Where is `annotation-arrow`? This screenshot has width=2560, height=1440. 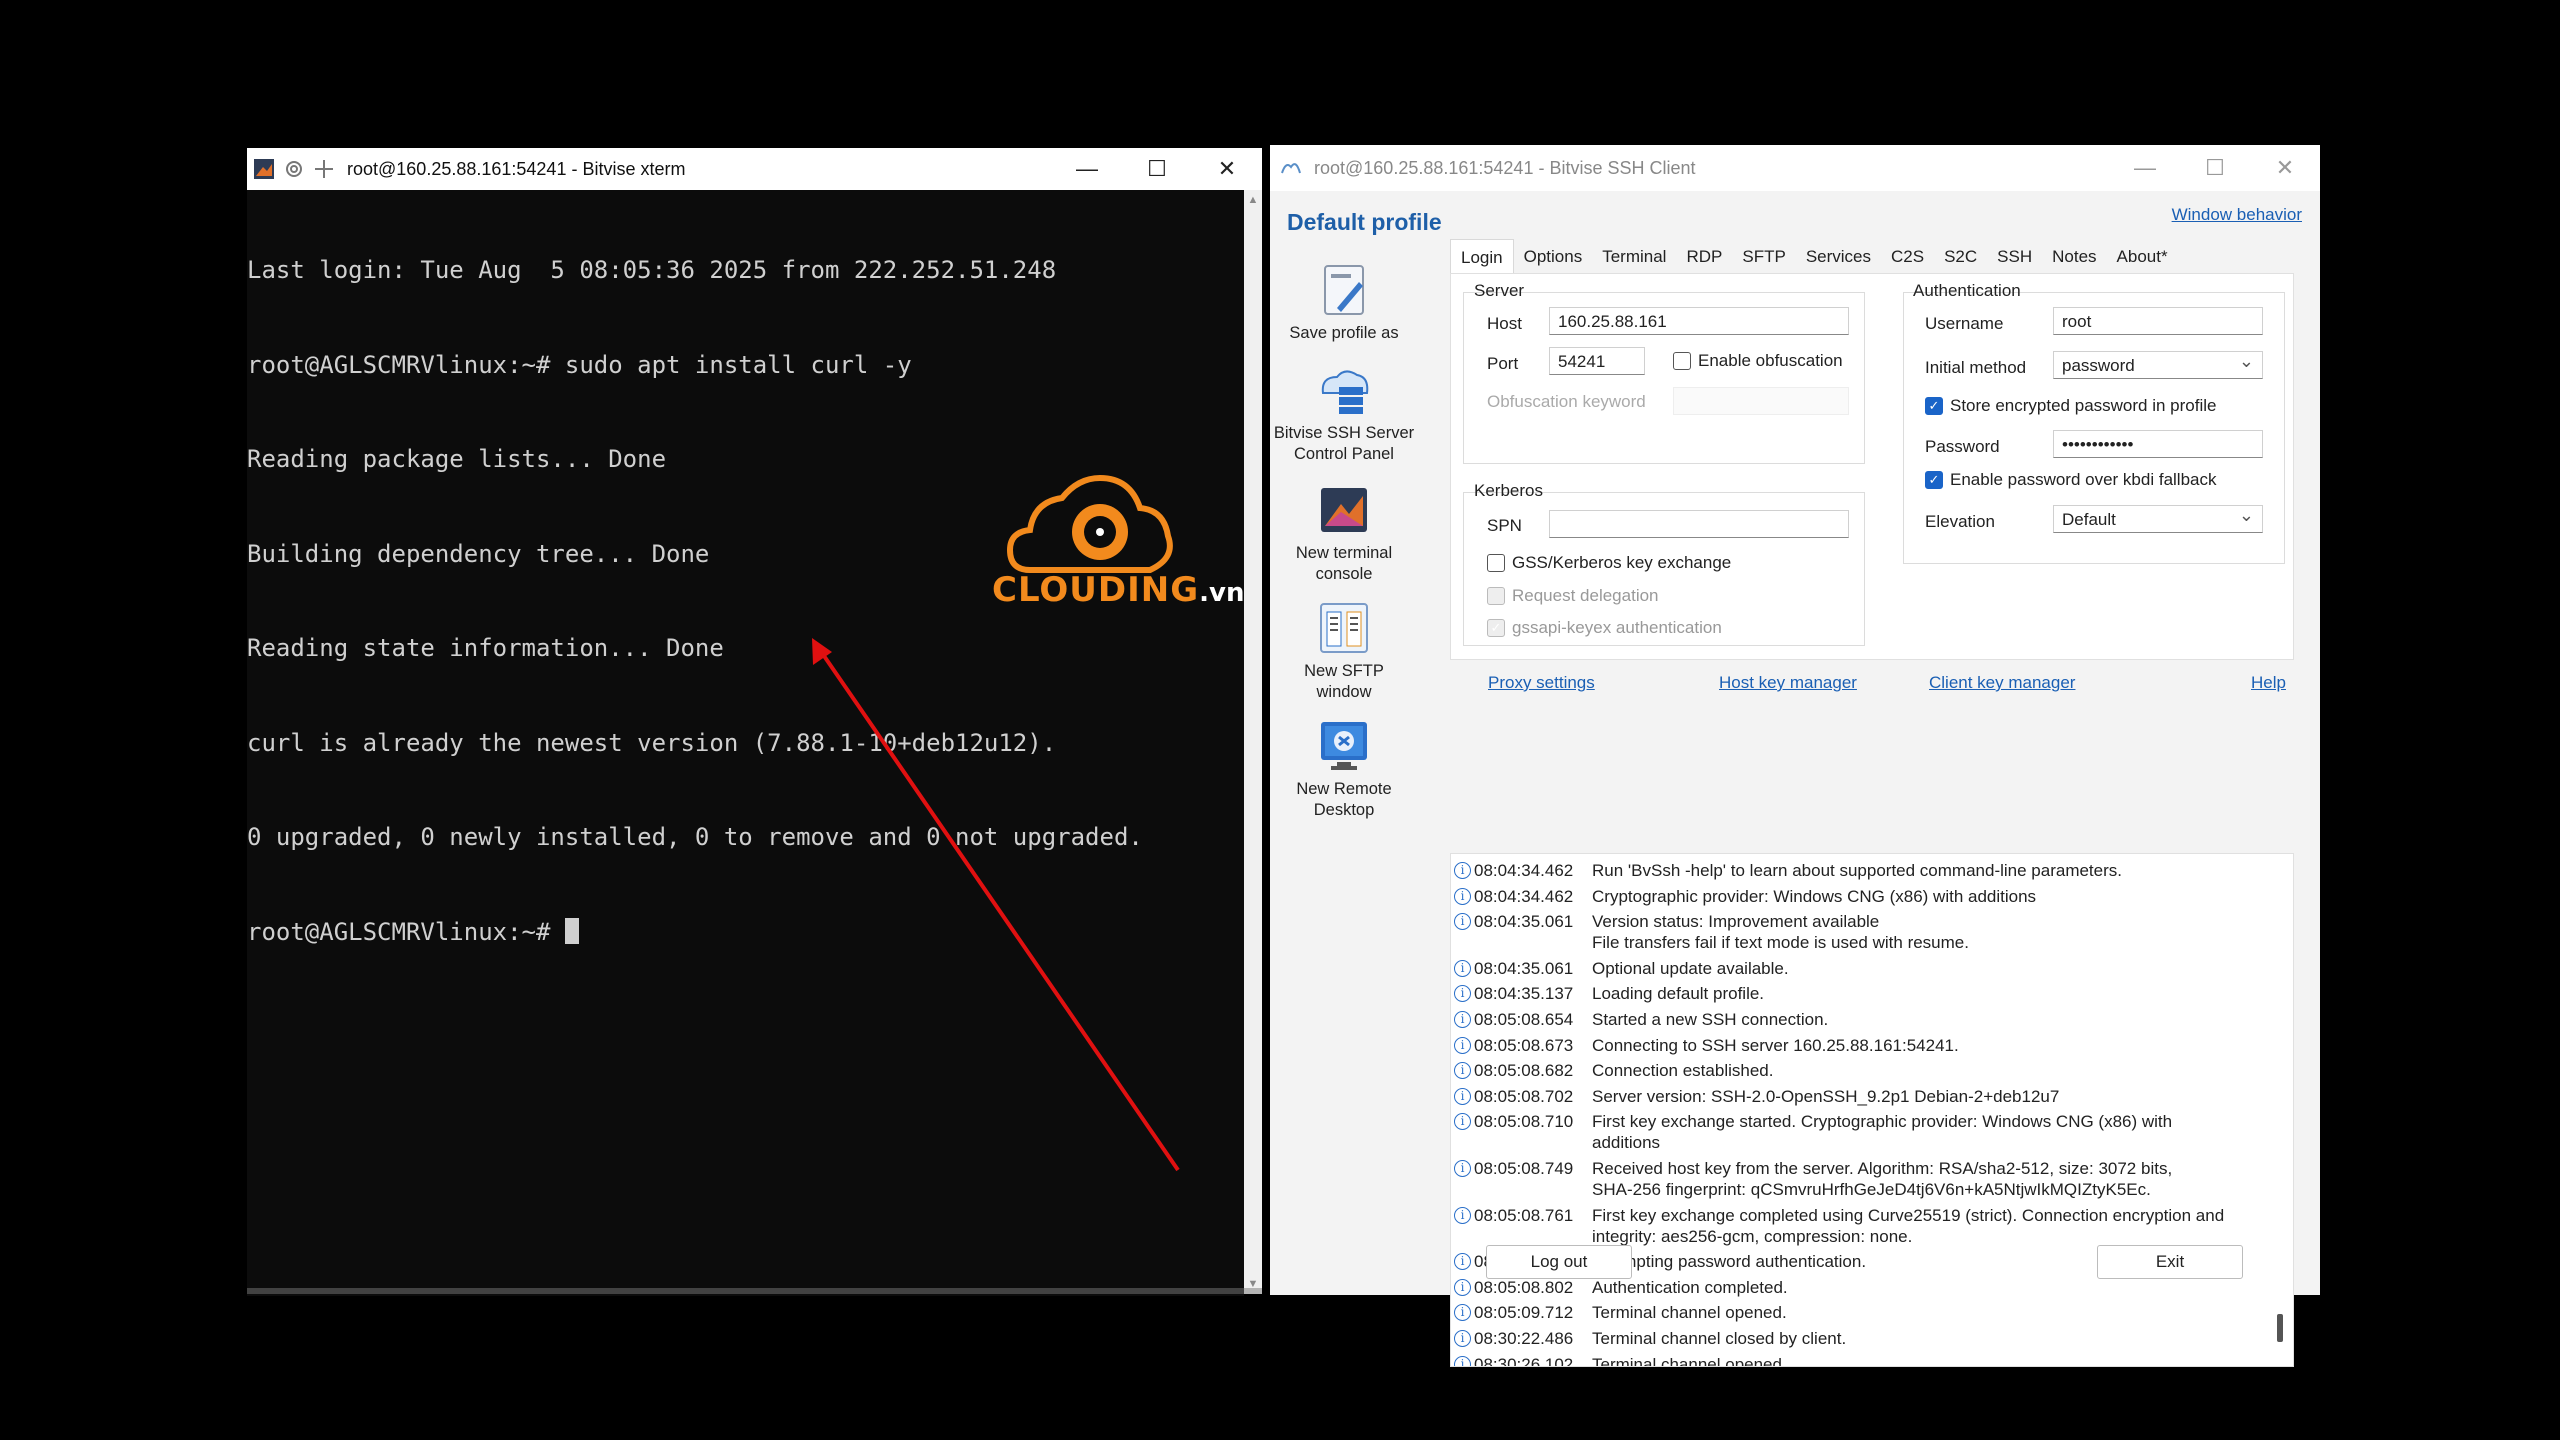
annotation-arrow is located at coordinates (996, 905).